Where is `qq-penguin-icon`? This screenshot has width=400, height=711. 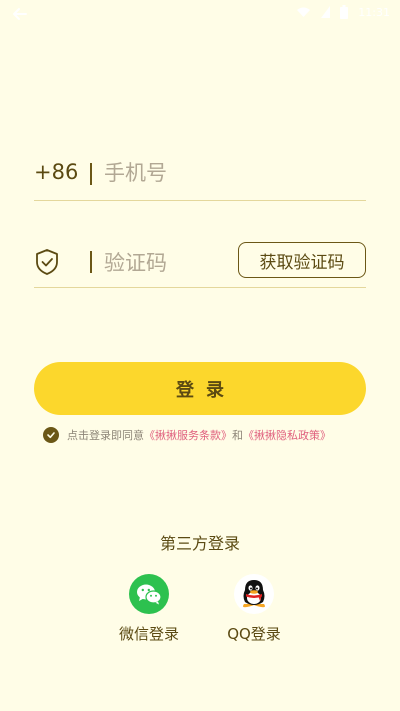 qq-penguin-icon is located at coordinates (254, 594).